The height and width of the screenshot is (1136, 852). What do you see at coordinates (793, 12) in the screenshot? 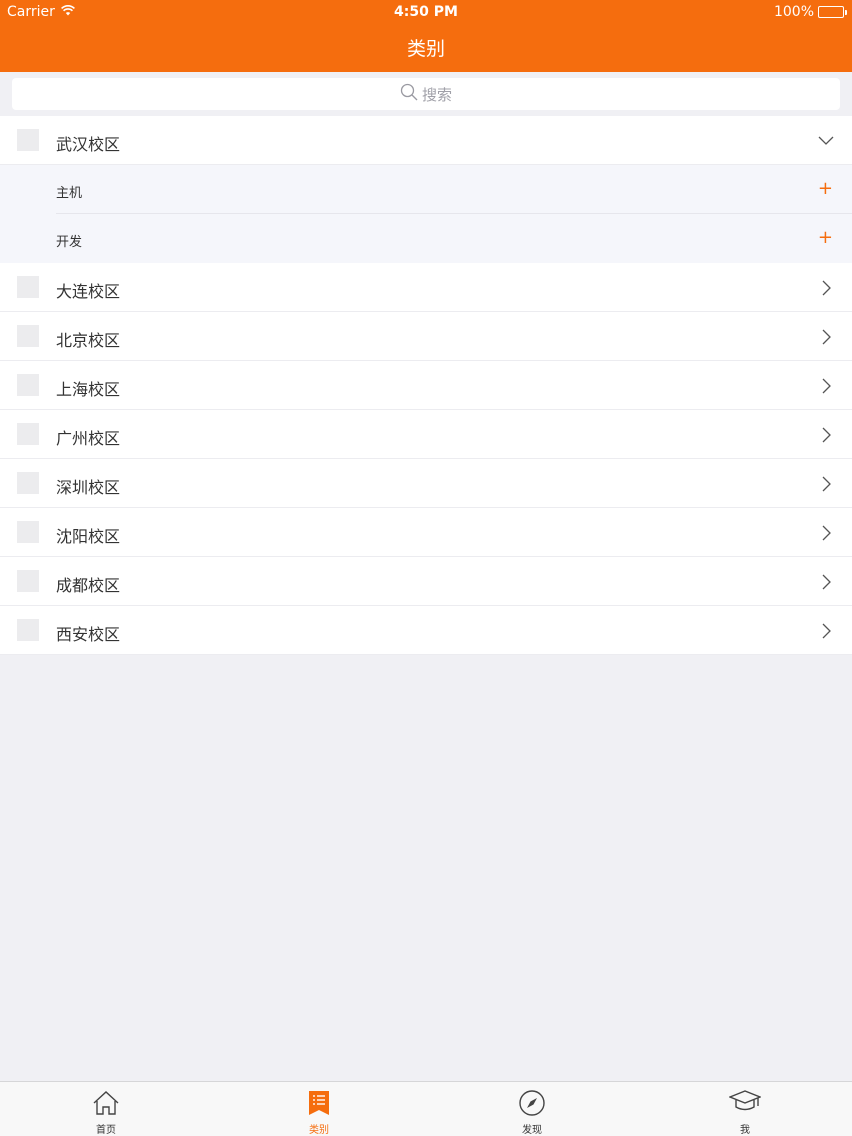
I see `battery-percent: 100%` at bounding box center [793, 12].